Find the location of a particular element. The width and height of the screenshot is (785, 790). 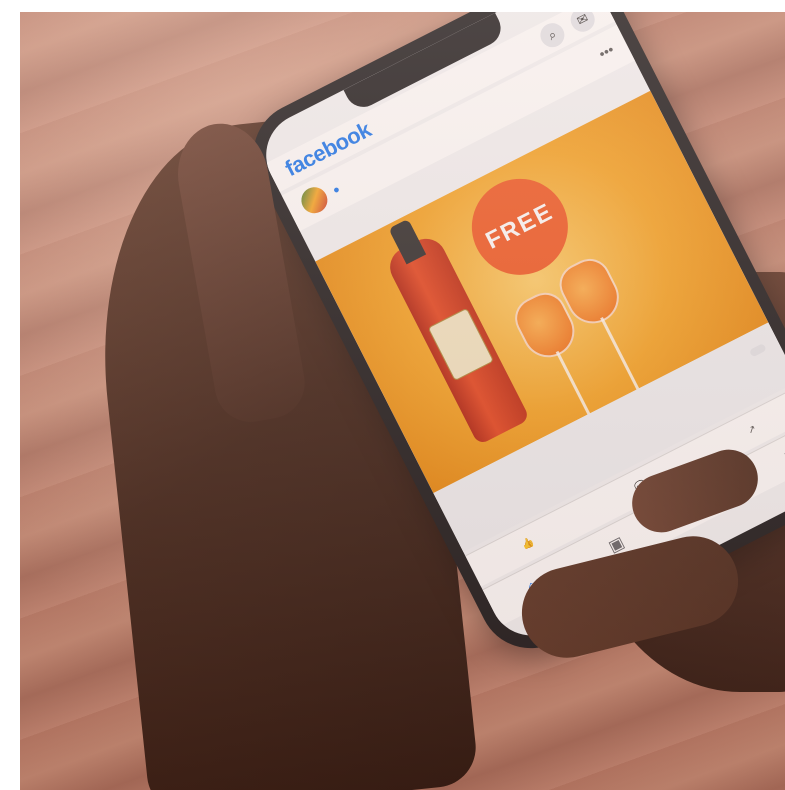

search-icon: ⌕ is located at coordinates (552, 35).